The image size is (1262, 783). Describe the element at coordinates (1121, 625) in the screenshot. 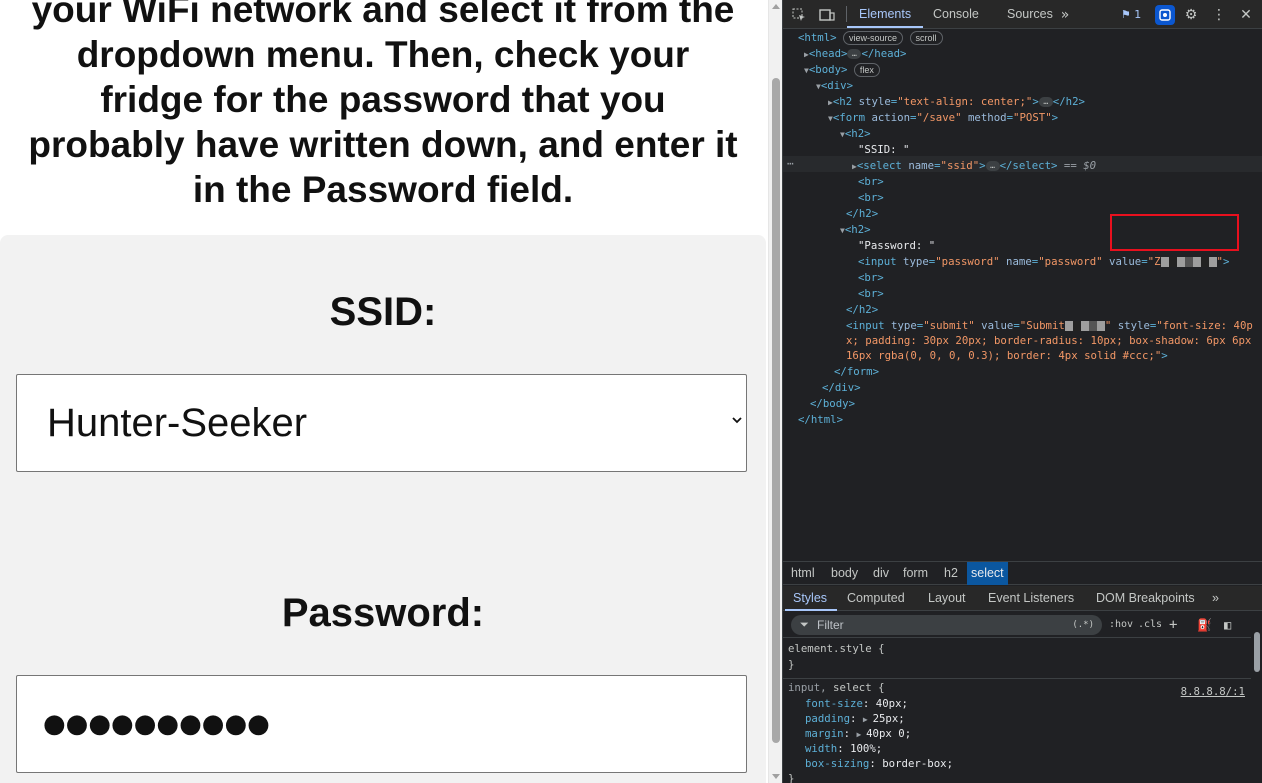

I see `hover-state-toggle: :hov` at that location.